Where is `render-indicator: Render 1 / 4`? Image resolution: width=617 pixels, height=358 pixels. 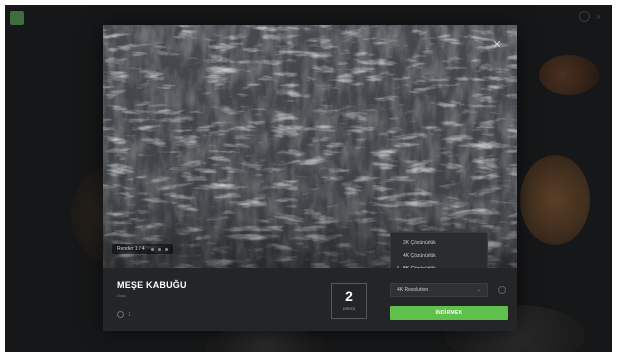 render-indicator: Render 1 / 4 is located at coordinates (142, 249).